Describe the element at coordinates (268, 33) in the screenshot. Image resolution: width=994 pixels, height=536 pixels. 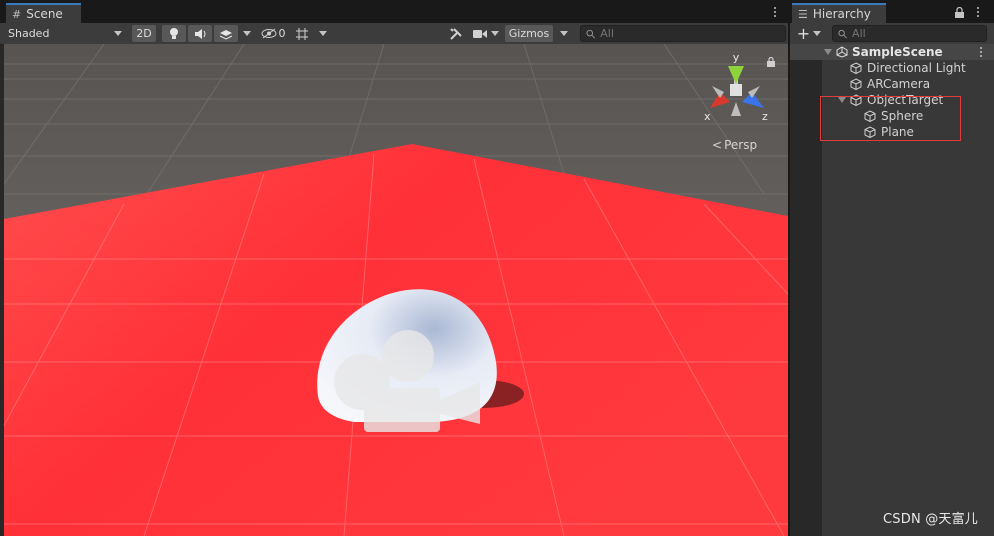
I see `eye-slash-icon` at that location.